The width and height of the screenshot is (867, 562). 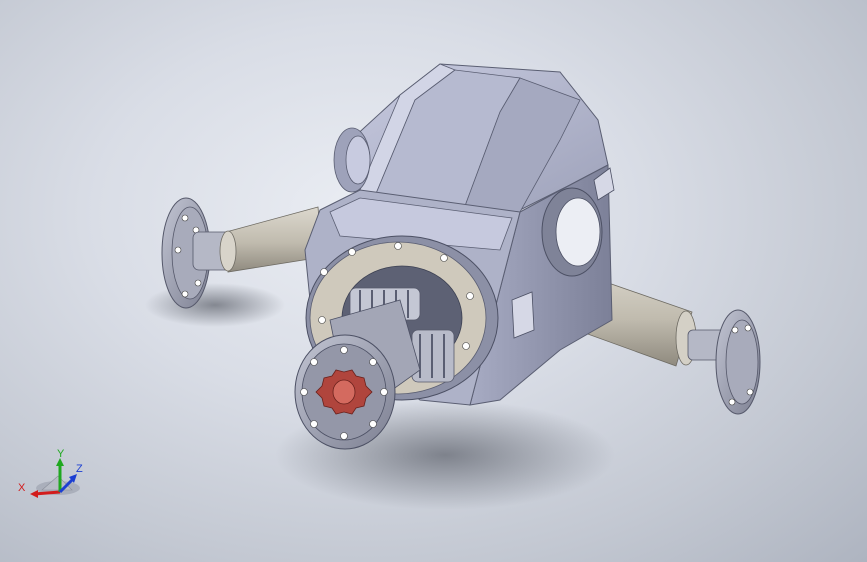 I want to click on coordinate-triad: X Y Z, so click(x=52, y=477).